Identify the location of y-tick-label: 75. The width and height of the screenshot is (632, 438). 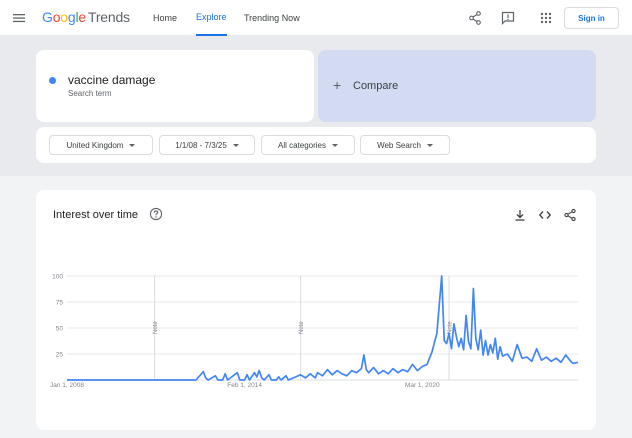
(60, 303).